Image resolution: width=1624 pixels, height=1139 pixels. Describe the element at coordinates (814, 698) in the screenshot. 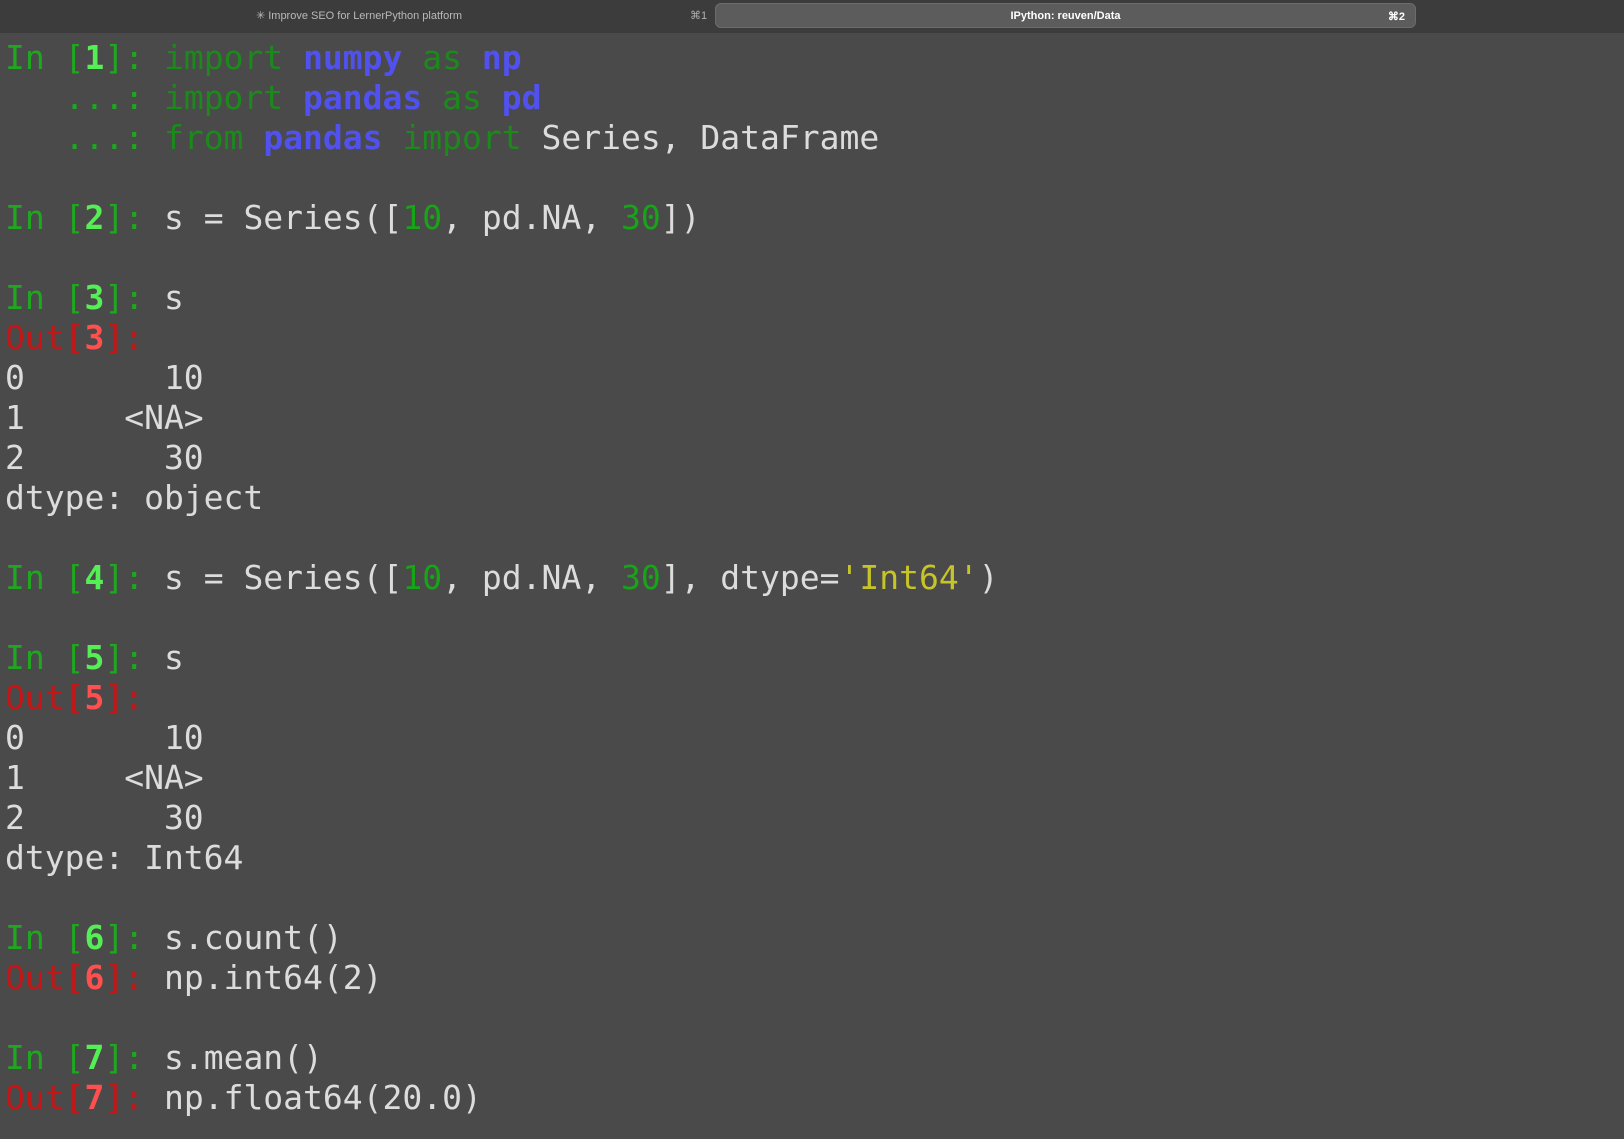

I see `terminal-line: Out[5]:` at that location.